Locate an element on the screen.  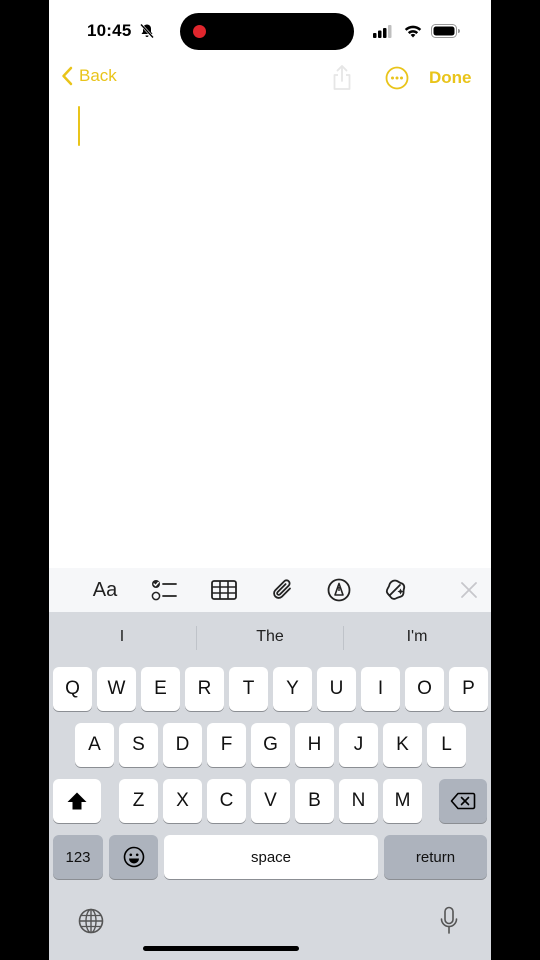
key-b: B is located at coordinates (314, 801).